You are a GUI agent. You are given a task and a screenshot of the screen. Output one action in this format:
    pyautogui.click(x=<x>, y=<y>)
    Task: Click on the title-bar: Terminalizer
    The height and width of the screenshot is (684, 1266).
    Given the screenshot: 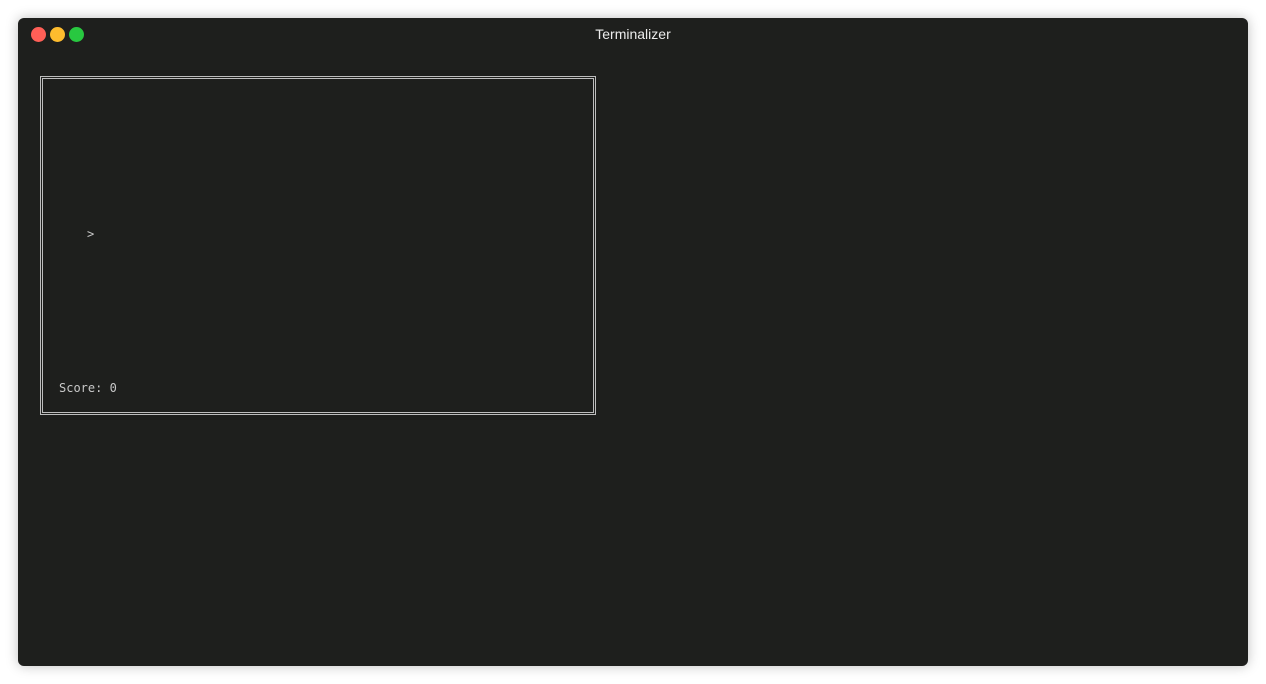 What is the action you would take?
    pyautogui.click(x=633, y=35)
    